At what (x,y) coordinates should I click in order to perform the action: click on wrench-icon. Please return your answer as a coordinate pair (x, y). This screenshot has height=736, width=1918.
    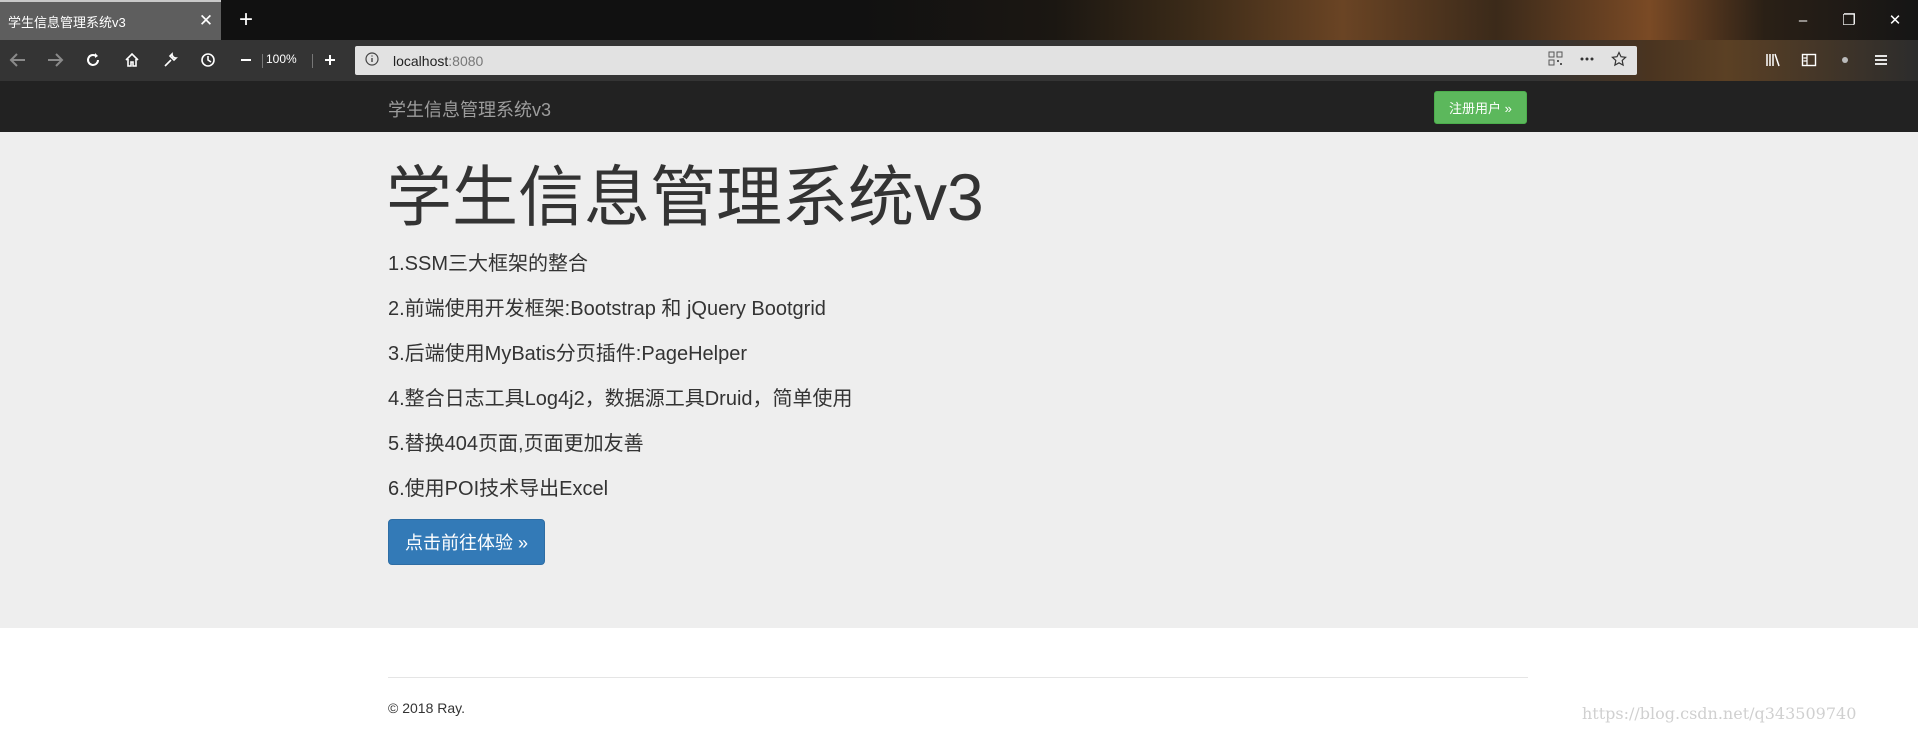
    Looking at the image, I should click on (170, 60).